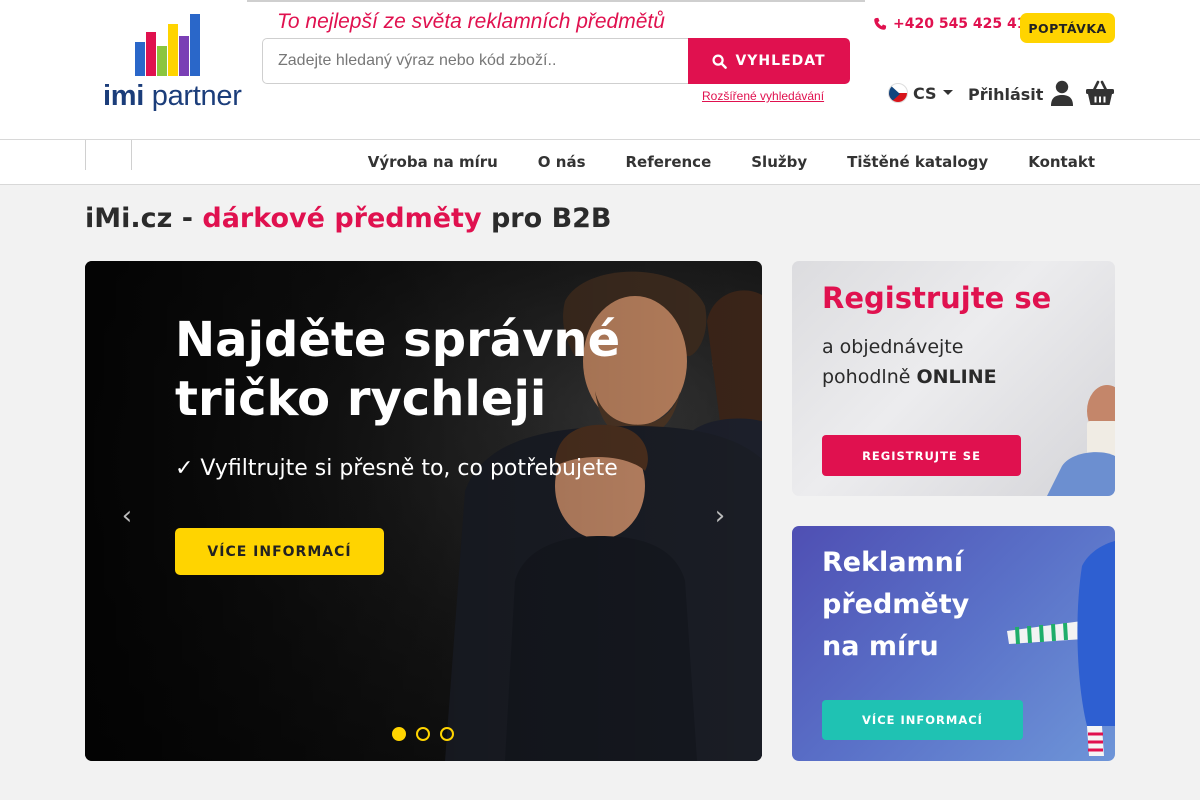 The width and height of the screenshot is (1200, 800). I want to click on nav-item-sluzby: Služby, so click(779, 162).